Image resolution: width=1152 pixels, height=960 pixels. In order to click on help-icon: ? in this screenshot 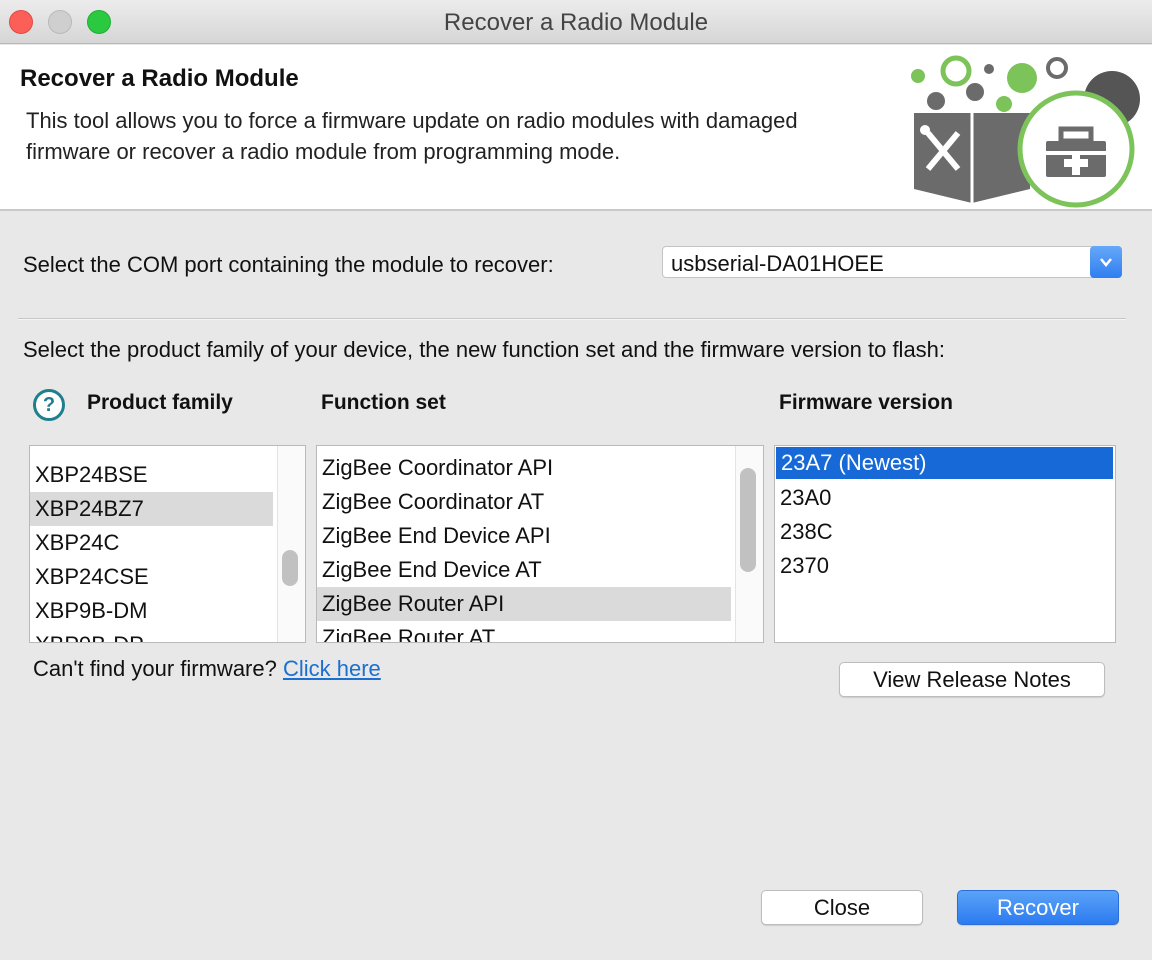, I will do `click(49, 405)`.